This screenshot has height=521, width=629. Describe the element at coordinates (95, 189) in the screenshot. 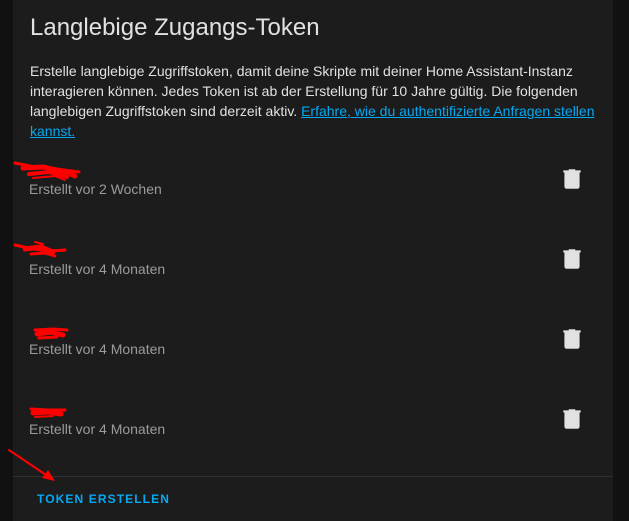

I see `token-created-label: Erstellt vor 2 Wochen` at that location.